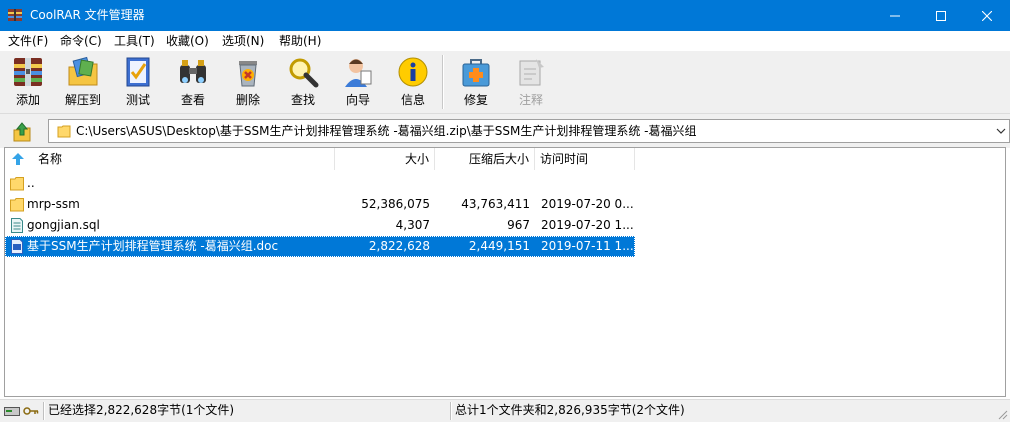 This screenshot has height=422, width=1010. What do you see at coordinates (82, 100) in the screenshot?
I see `extract-label: 解压到` at bounding box center [82, 100].